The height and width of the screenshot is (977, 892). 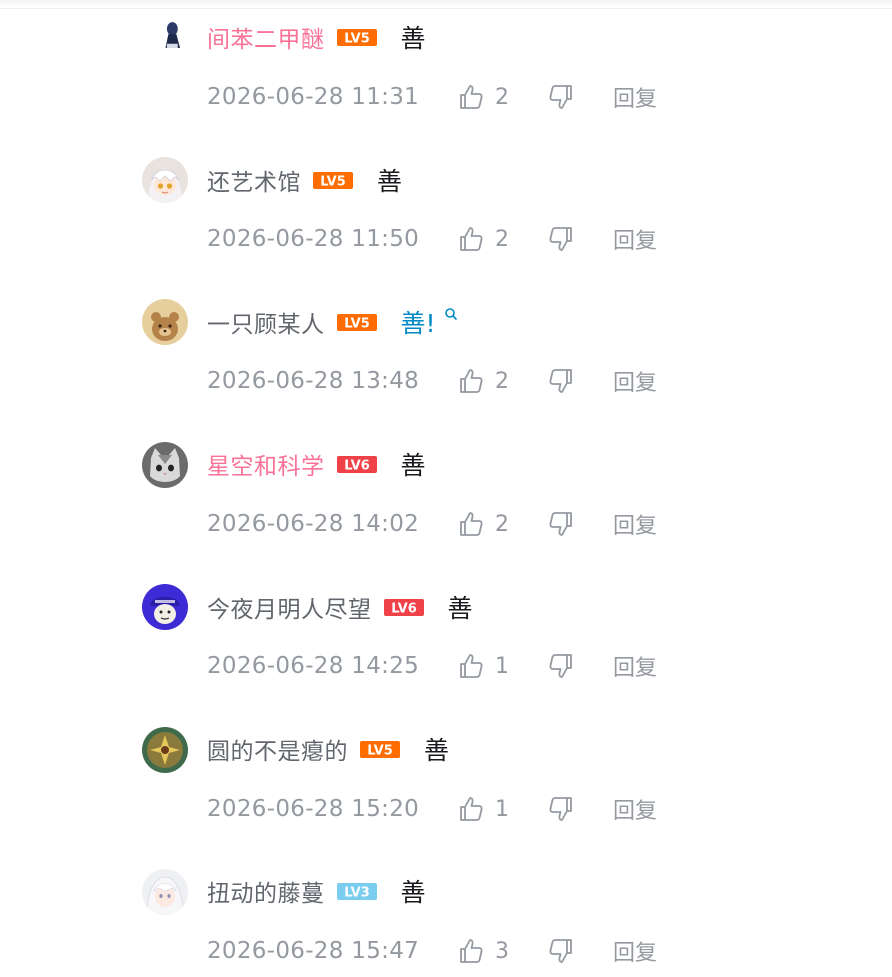 I want to click on username-link: 还艺术馆, so click(x=254, y=180).